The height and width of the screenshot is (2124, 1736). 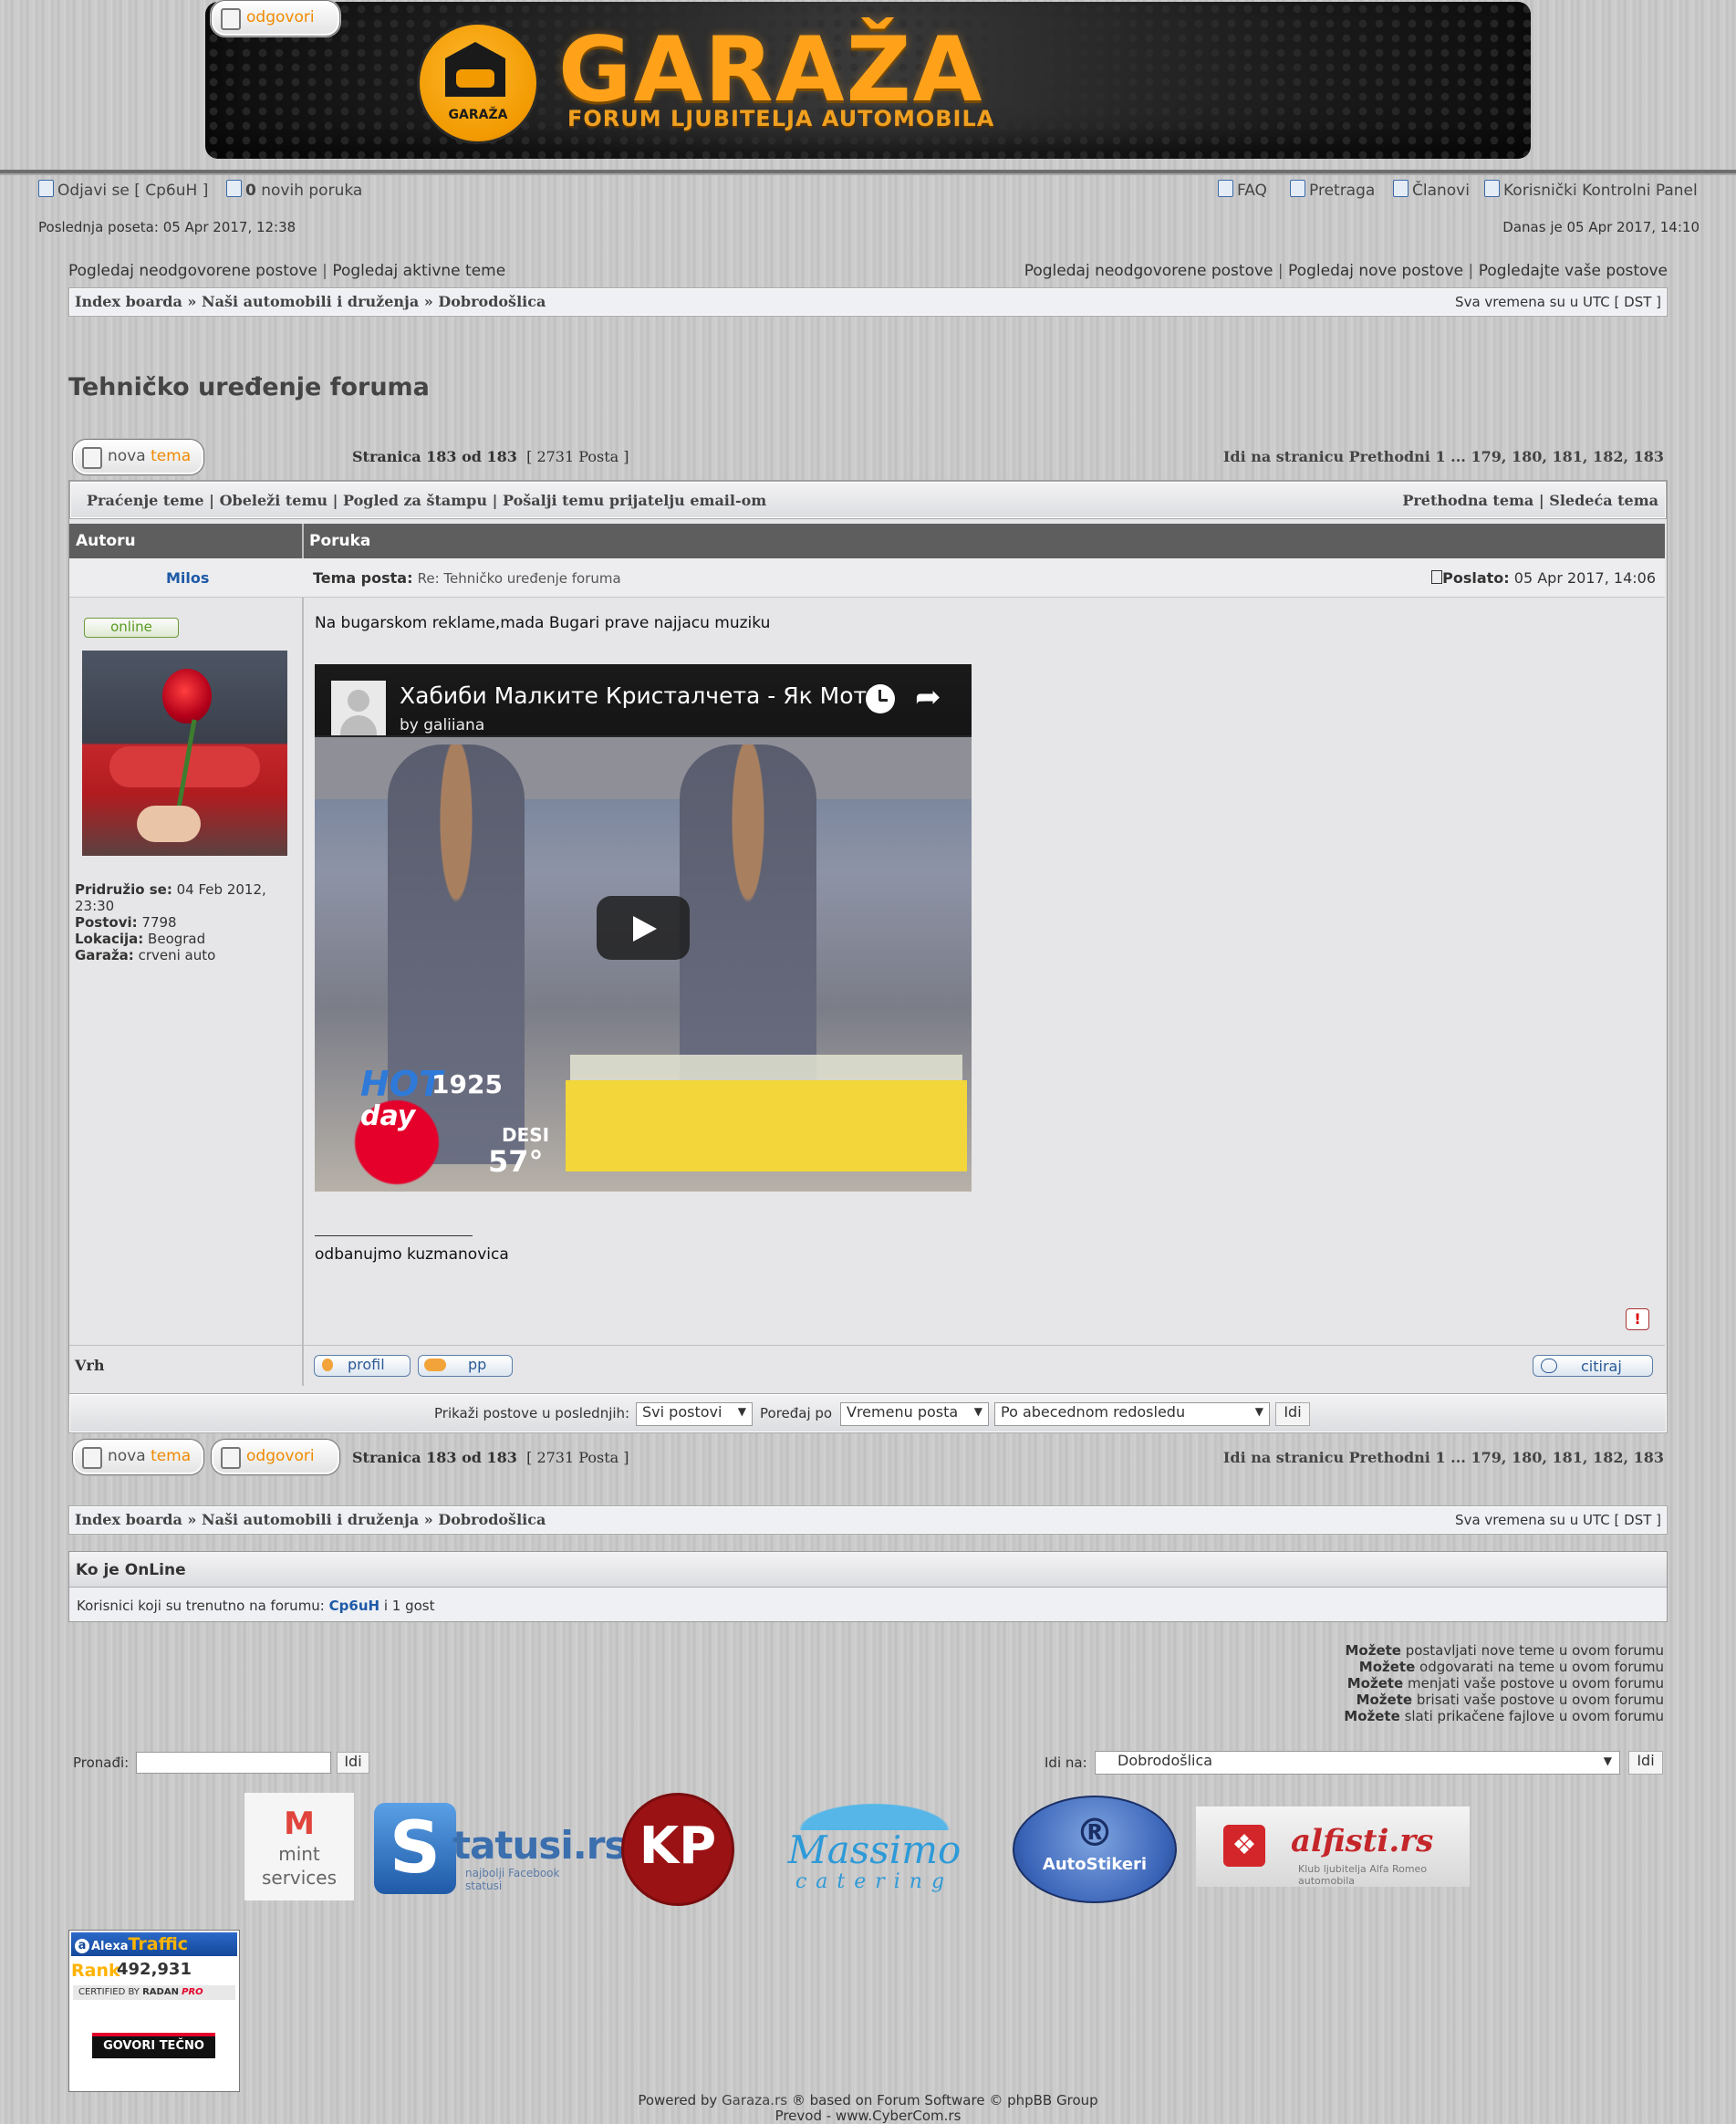 I want to click on members-link: Članovi, so click(x=1431, y=190).